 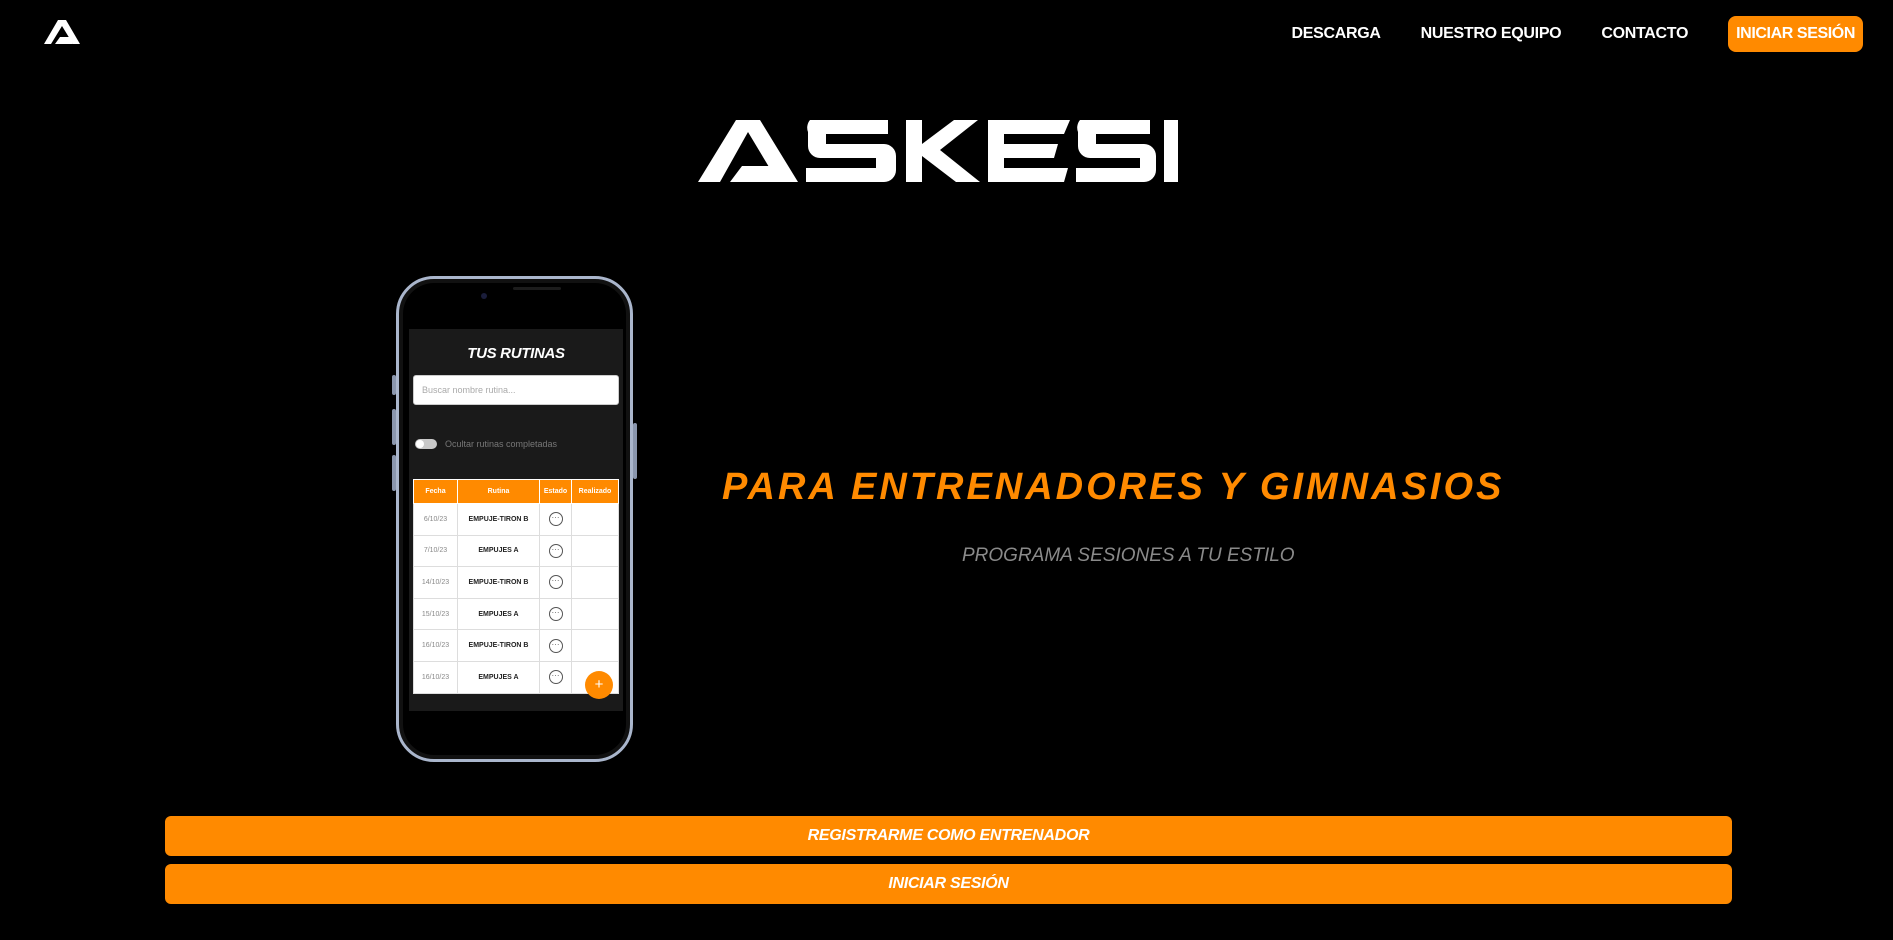 I want to click on phone-mute-button, so click(x=394, y=385).